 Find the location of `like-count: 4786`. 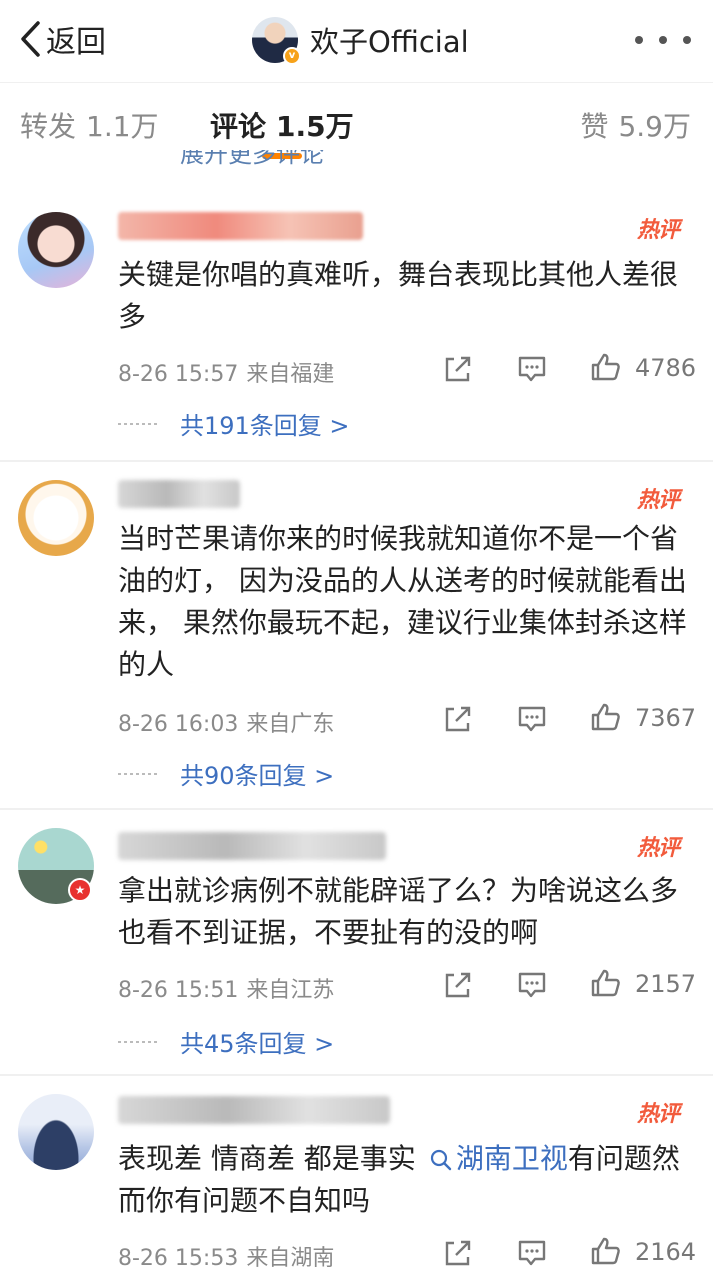

like-count: 4786 is located at coordinates (666, 368).